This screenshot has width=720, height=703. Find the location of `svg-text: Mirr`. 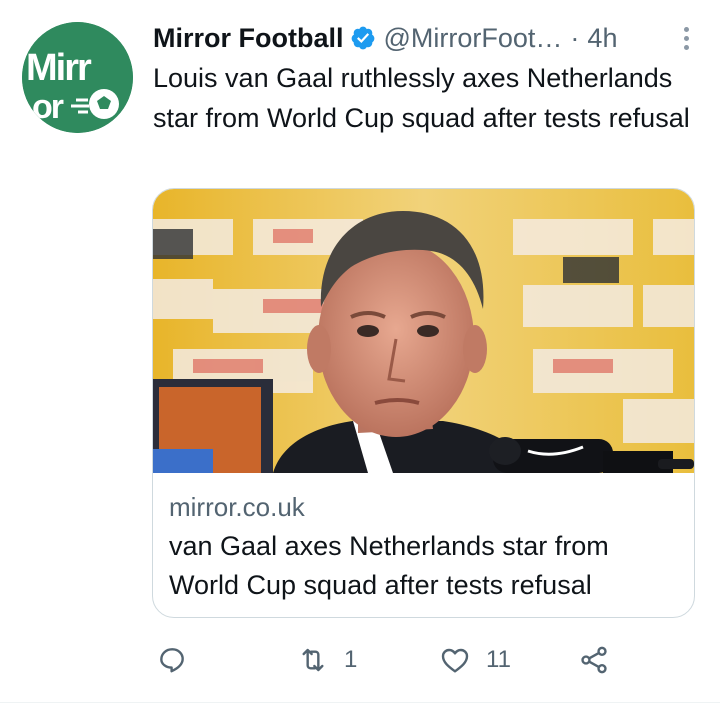

svg-text: Mirr is located at coordinates (59, 68).